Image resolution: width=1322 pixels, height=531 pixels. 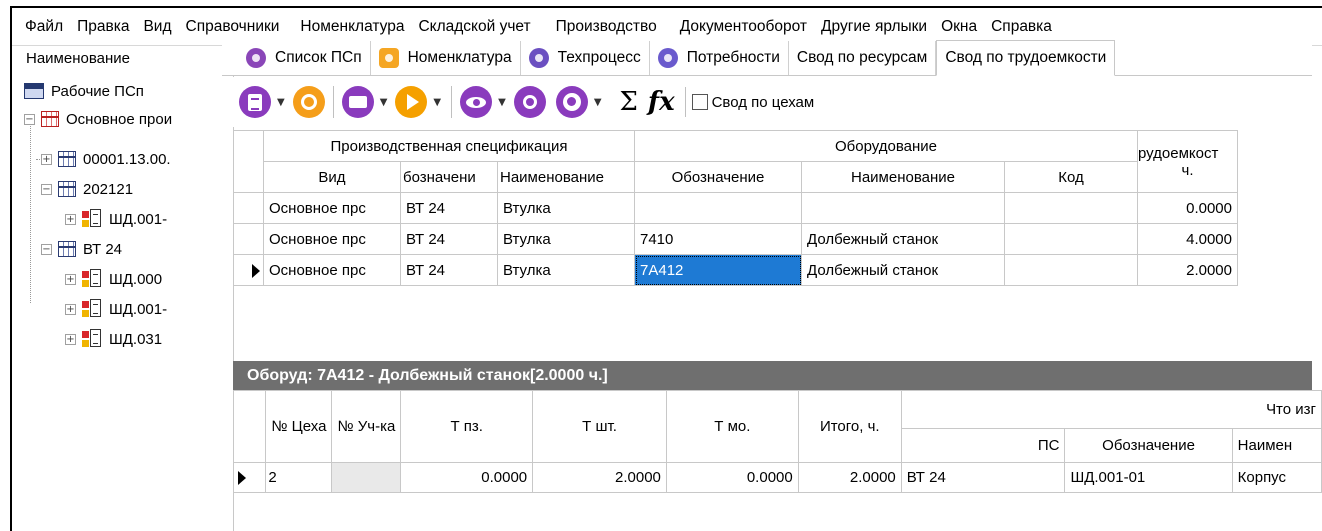 What do you see at coordinates (445, 58) in the screenshot?
I see `tab-nomenclature: Номенклатура` at bounding box center [445, 58].